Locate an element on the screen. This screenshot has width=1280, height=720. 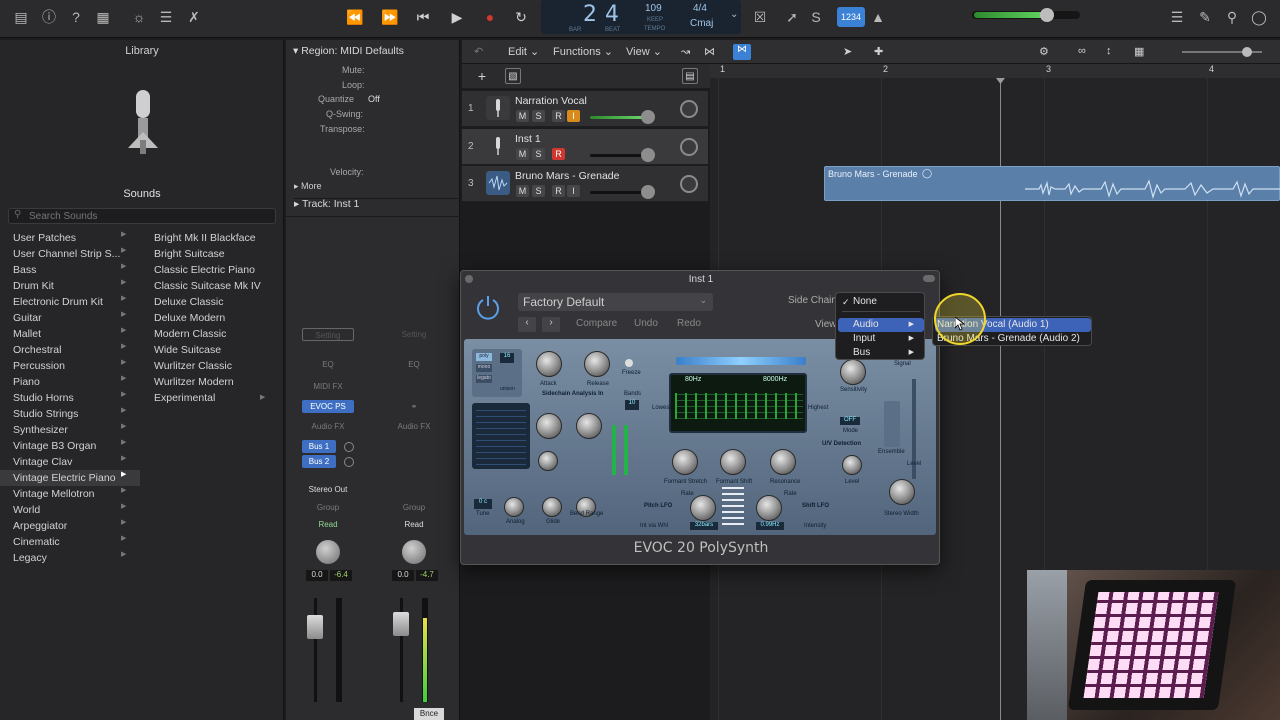
category-item: Vintage Electric Piano is located at coordinates (72, 478).